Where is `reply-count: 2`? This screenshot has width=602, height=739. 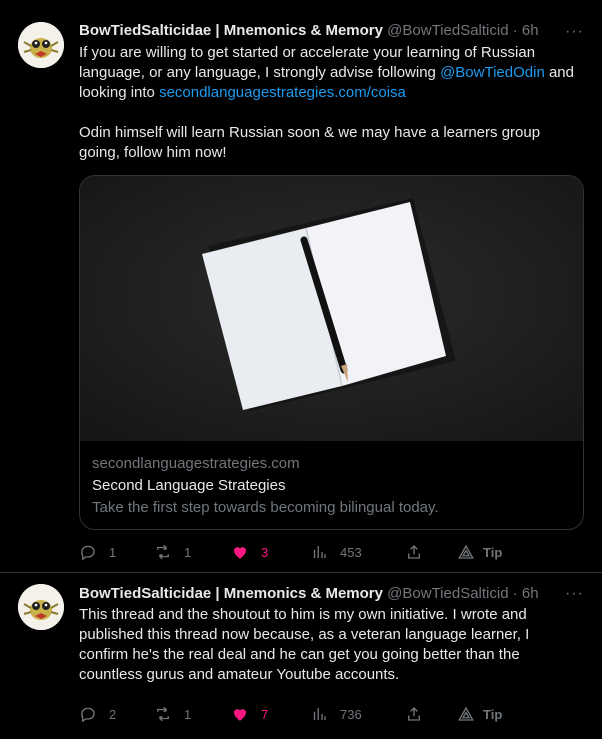 reply-count: 2 is located at coordinates (113, 714).